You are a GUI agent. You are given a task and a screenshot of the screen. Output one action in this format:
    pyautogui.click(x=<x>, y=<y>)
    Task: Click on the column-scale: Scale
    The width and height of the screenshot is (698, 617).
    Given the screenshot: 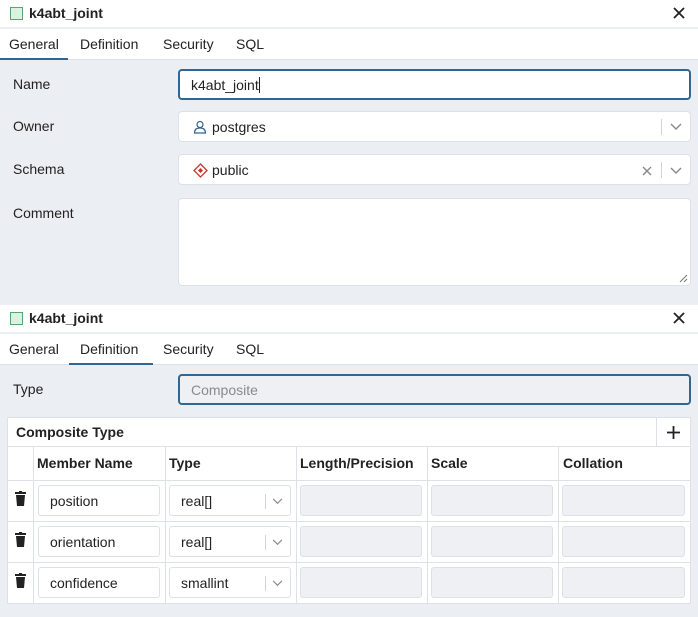 What is the action you would take?
    pyautogui.click(x=449, y=463)
    